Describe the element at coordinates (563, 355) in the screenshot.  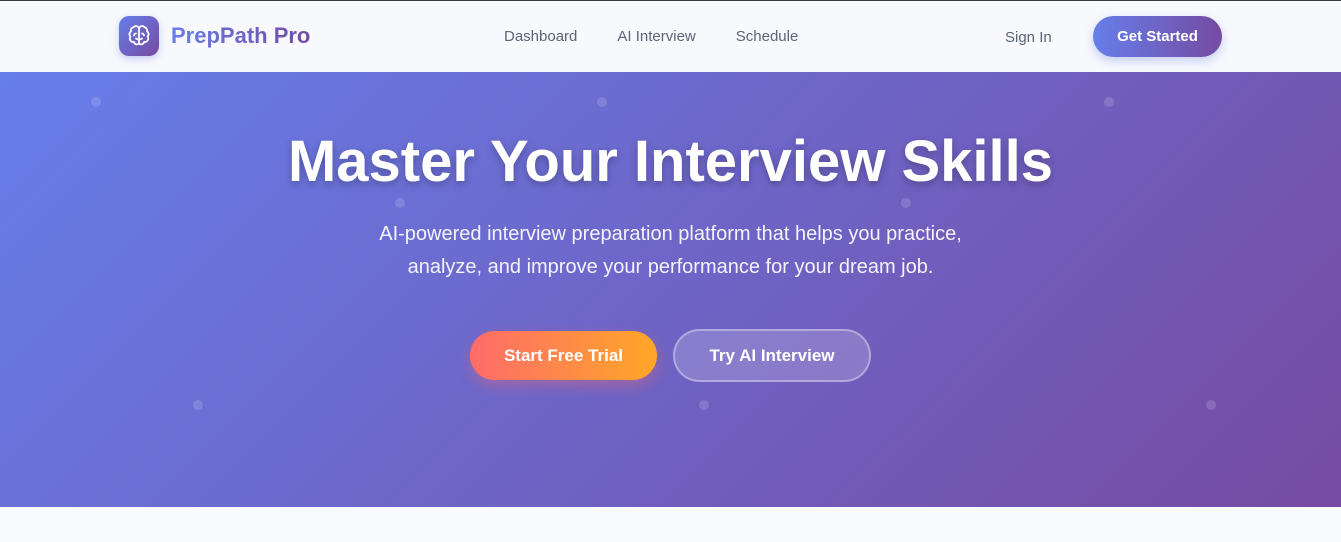
I see `start-free-trial-button: Start Free Trial` at that location.